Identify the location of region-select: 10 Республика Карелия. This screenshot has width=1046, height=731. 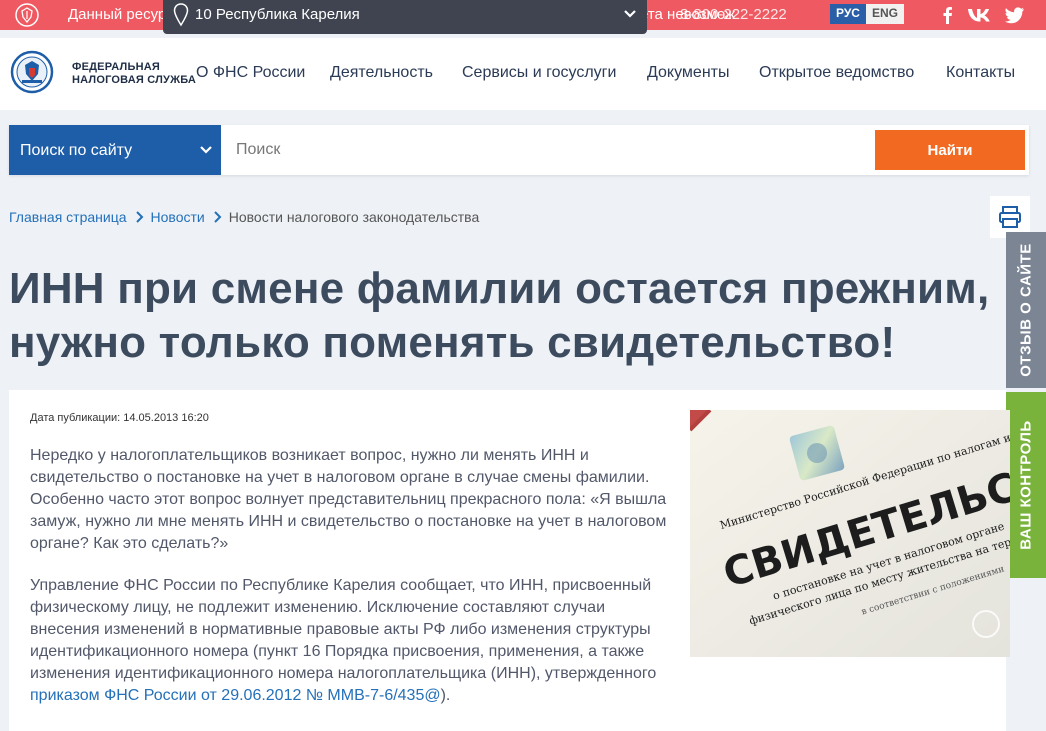
(405, 17).